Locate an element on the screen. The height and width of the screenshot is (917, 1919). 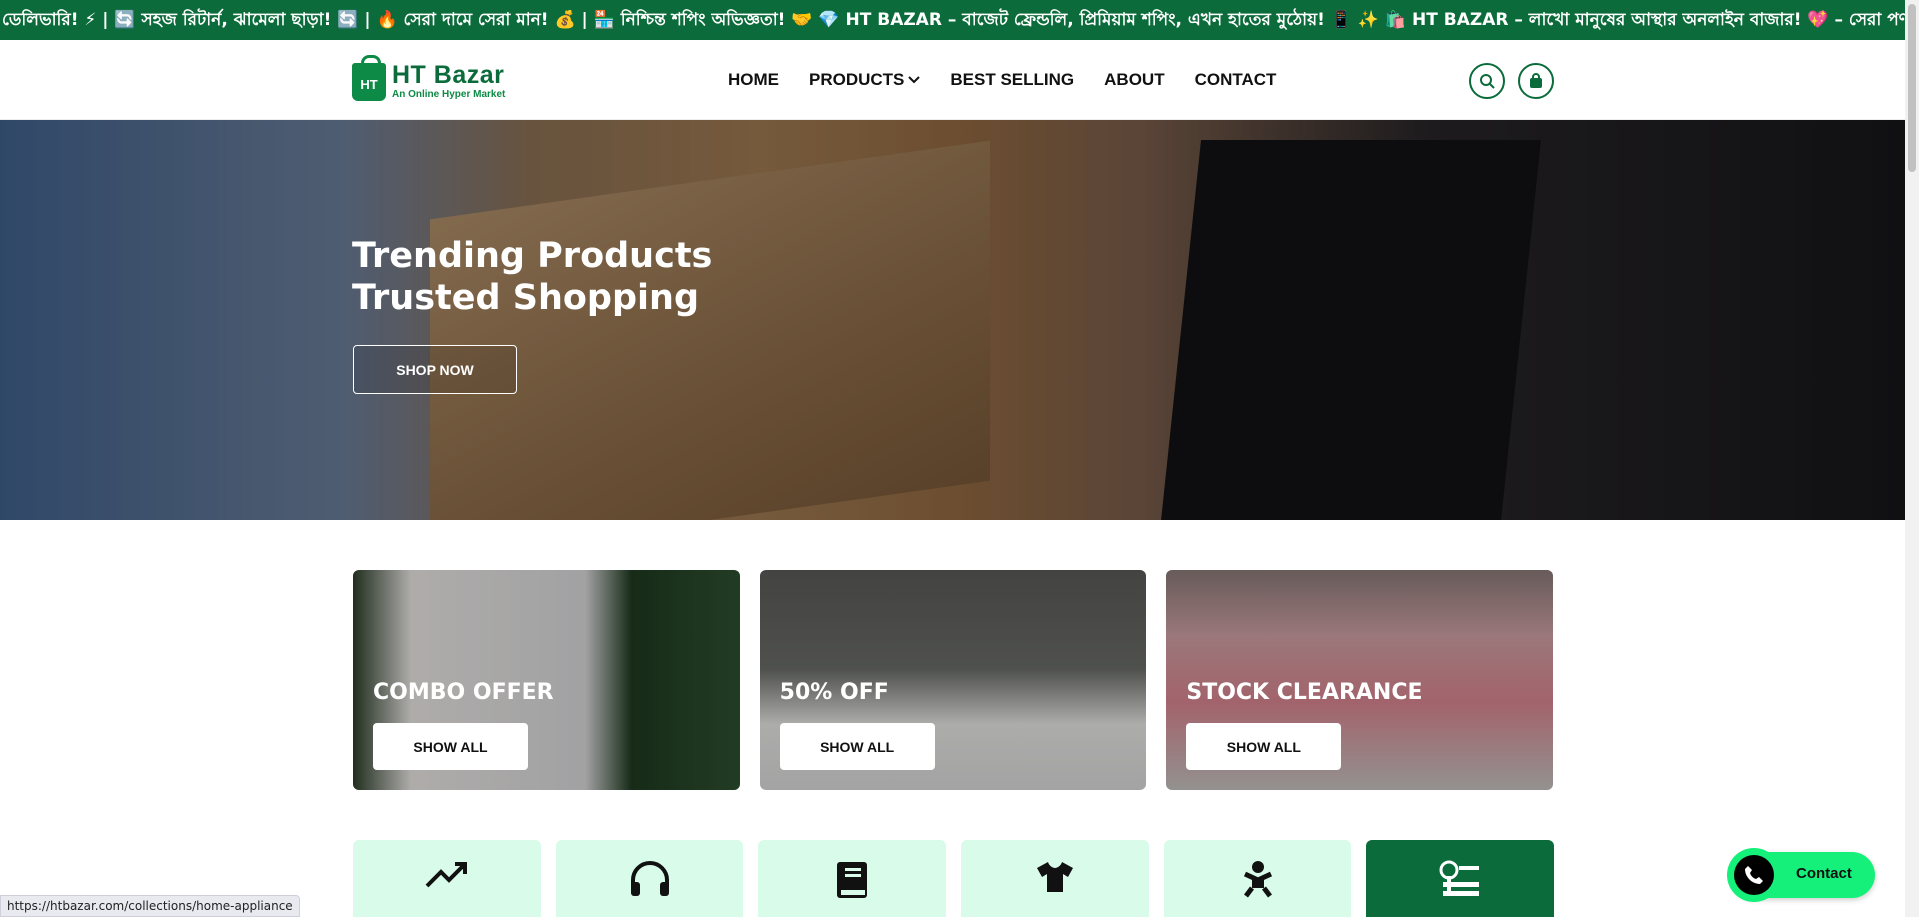
promo-card-combo: COMBO OFFER SHOW ALL is located at coordinates (546, 680).